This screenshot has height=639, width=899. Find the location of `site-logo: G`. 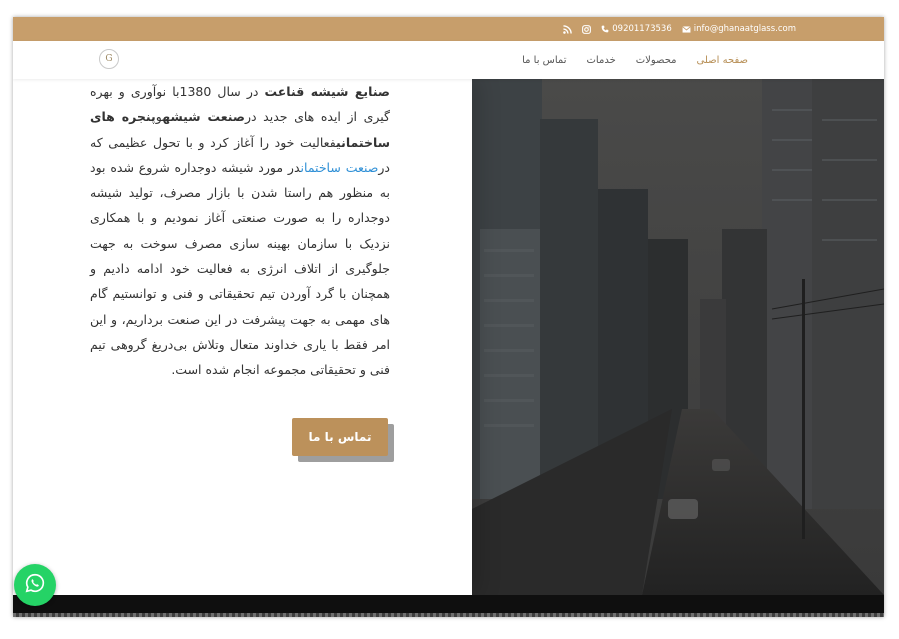

site-logo: G is located at coordinates (109, 59).